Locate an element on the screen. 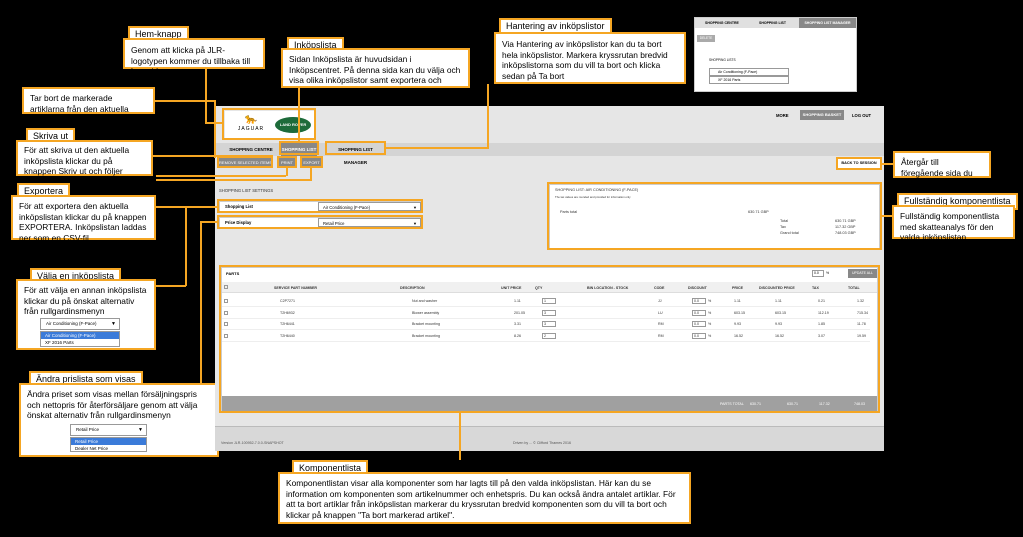  copyright-text: Driven by ... © Clifford Thames 2016 is located at coordinates (542, 443).